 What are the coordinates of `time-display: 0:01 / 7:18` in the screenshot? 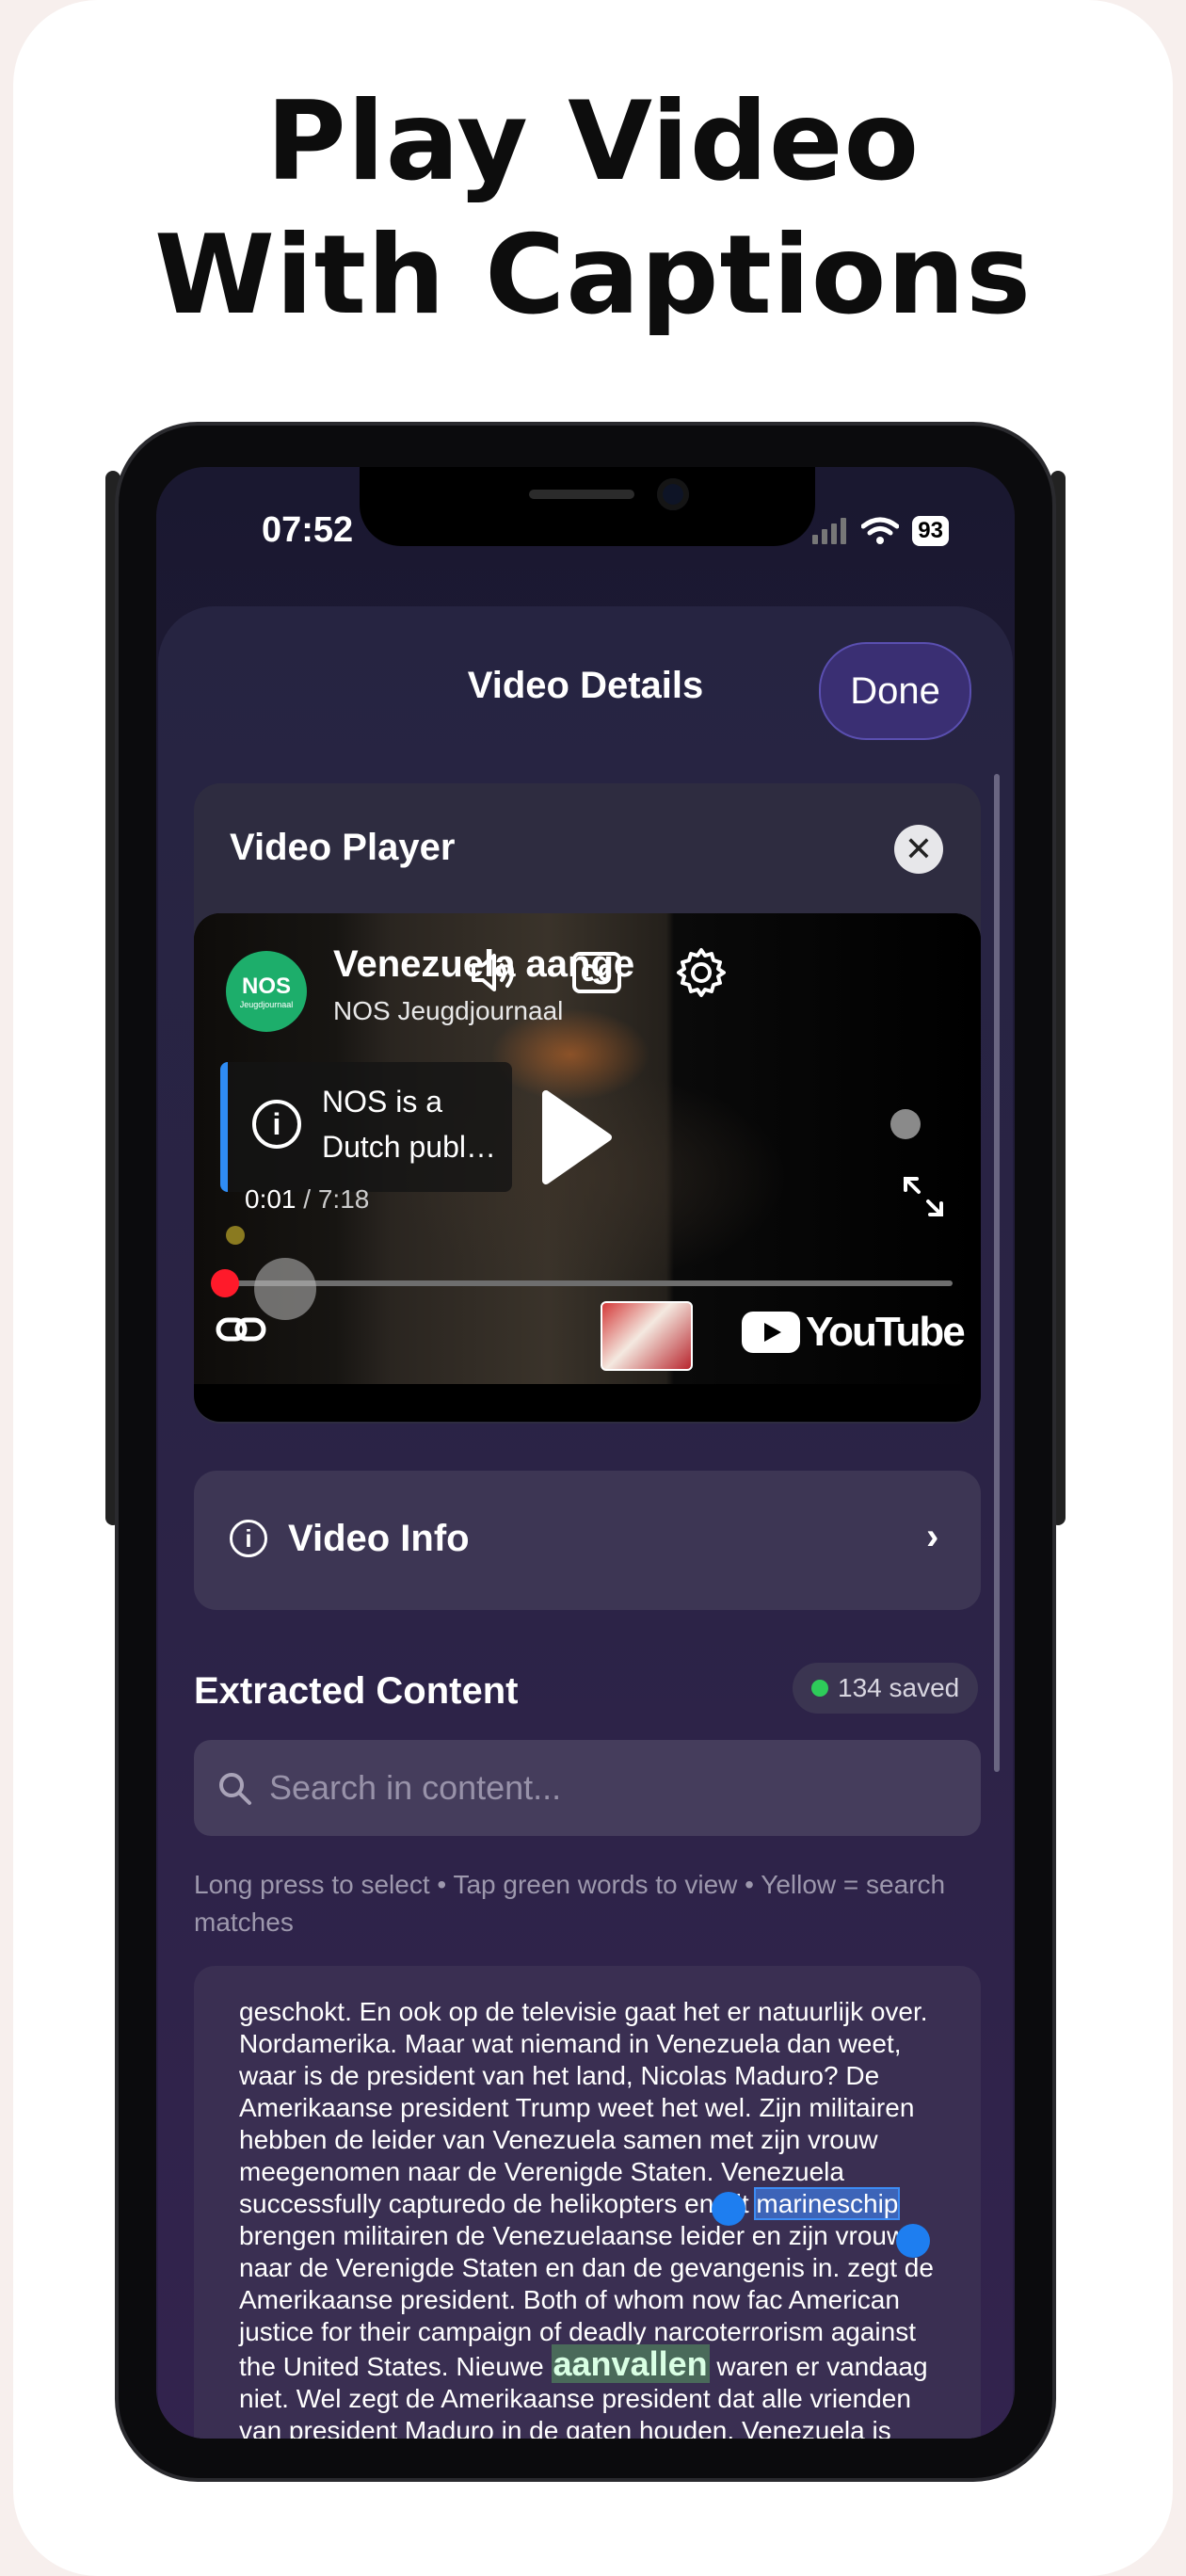 It's located at (307, 1199).